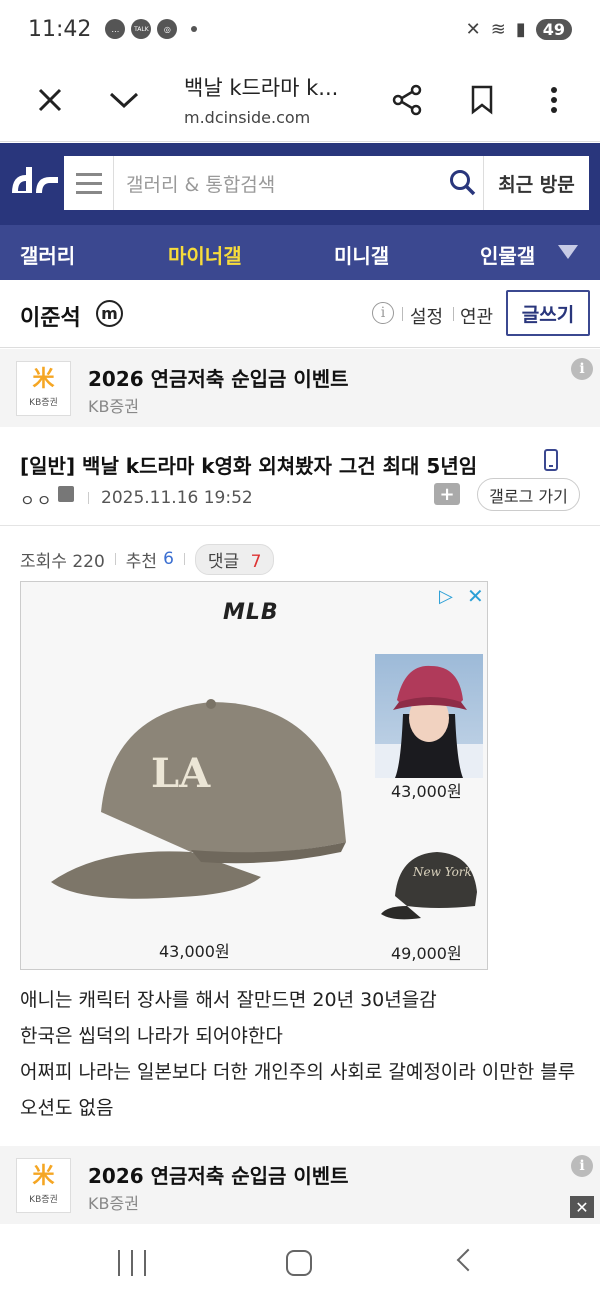  Describe the element at coordinates (109, 313) in the screenshot. I see `minor-gallery-badge: m` at that location.